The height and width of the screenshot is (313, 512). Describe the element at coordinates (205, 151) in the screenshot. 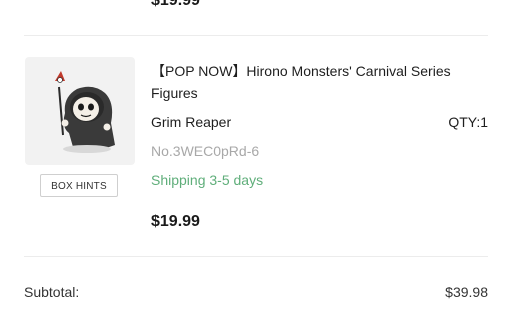

I see `product-sku: No.3WEC0pRd-6` at that location.